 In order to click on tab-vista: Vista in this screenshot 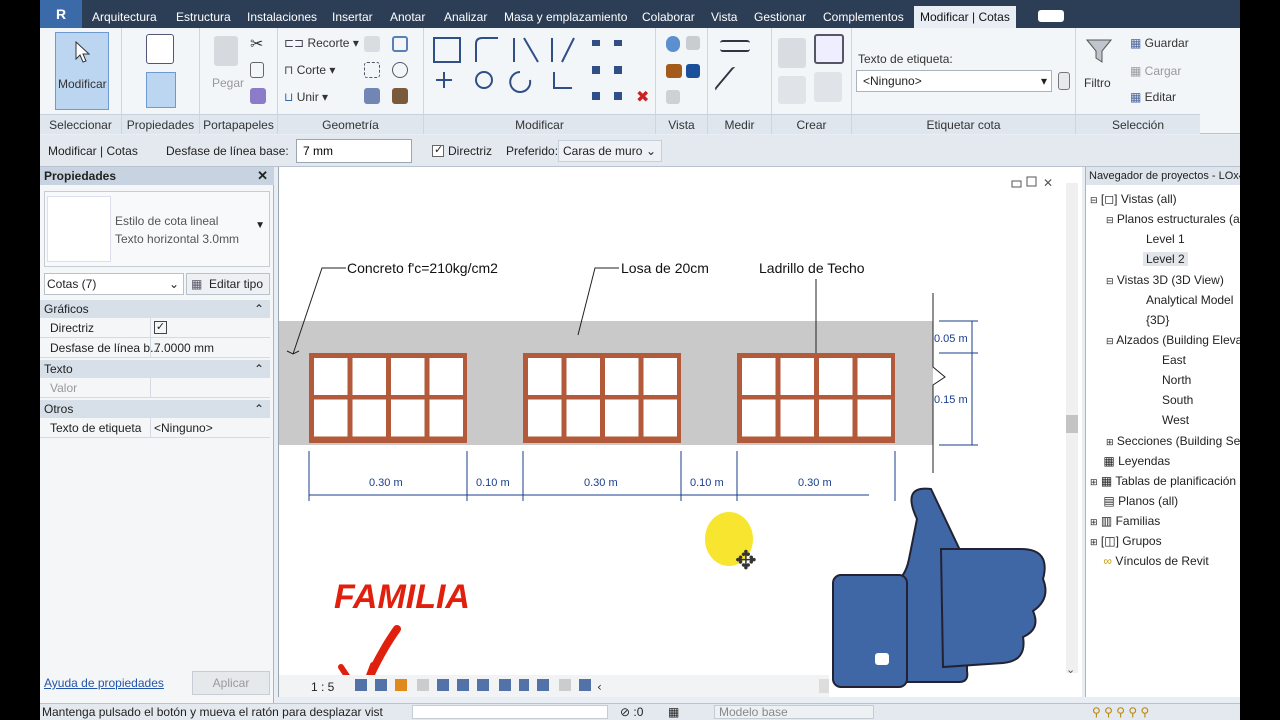, I will do `click(724, 17)`.